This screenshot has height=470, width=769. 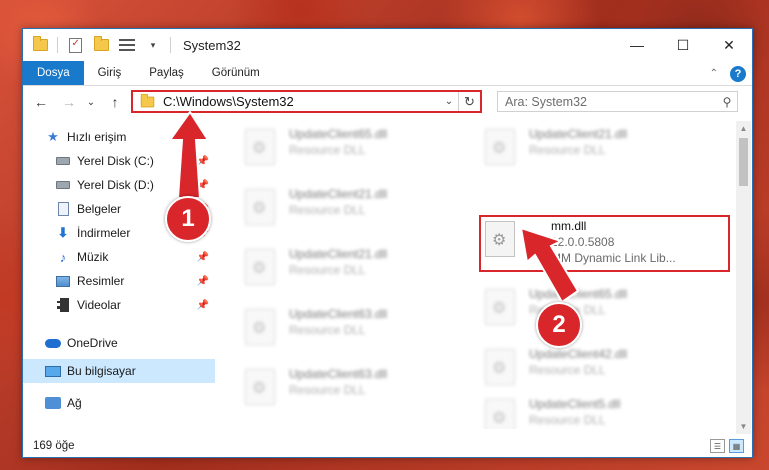 I want to click on maximize-button: ☐, so click(x=683, y=45).